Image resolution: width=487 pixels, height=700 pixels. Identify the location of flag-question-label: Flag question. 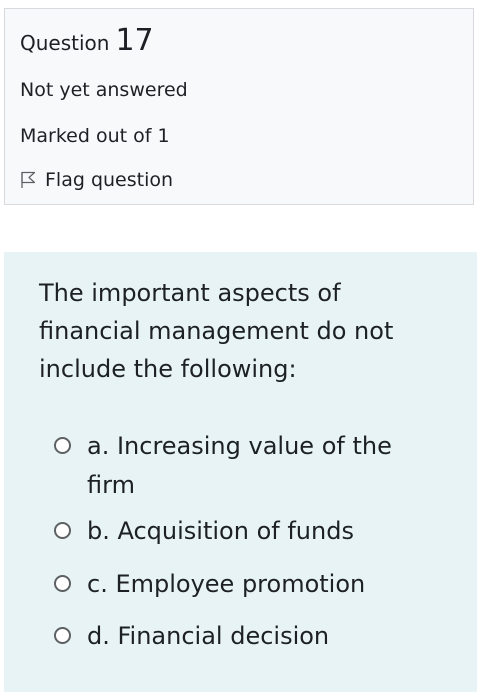
(109, 180).